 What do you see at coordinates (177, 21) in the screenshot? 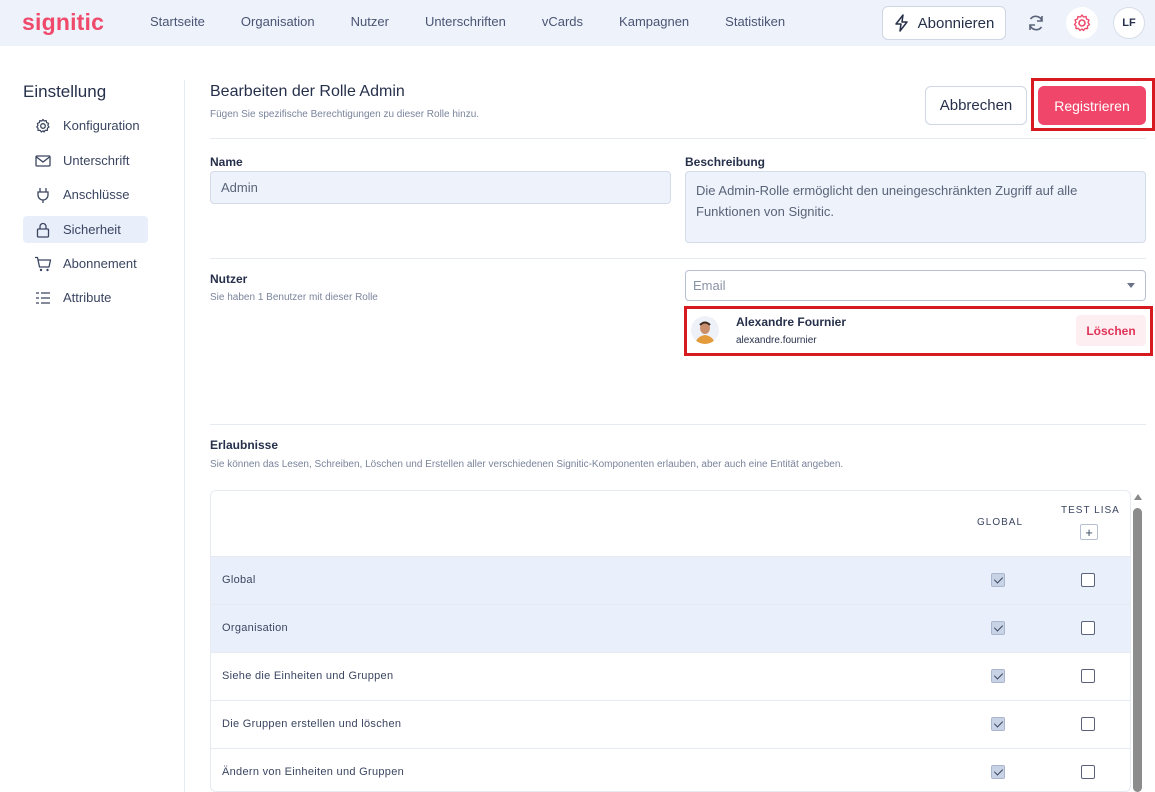
I see `nav-startseite: Startseite` at bounding box center [177, 21].